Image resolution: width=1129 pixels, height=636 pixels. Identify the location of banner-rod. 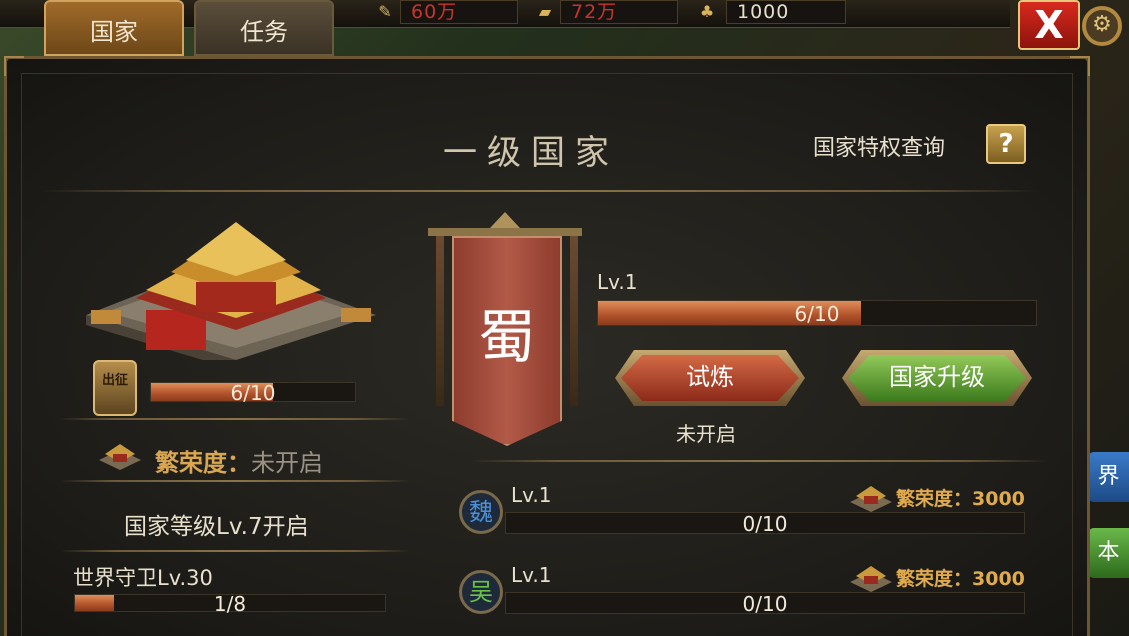
(505, 224).